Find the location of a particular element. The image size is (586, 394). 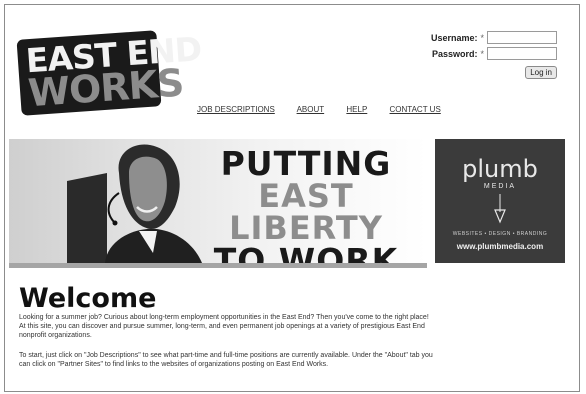

username-input is located at coordinates (522, 37).